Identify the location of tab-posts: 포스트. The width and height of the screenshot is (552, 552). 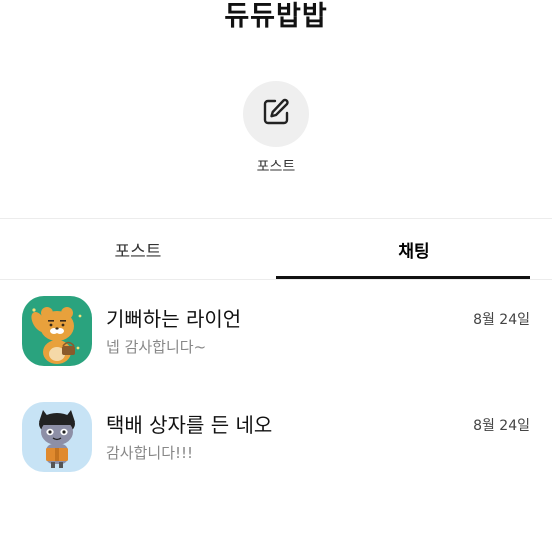
(138, 249).